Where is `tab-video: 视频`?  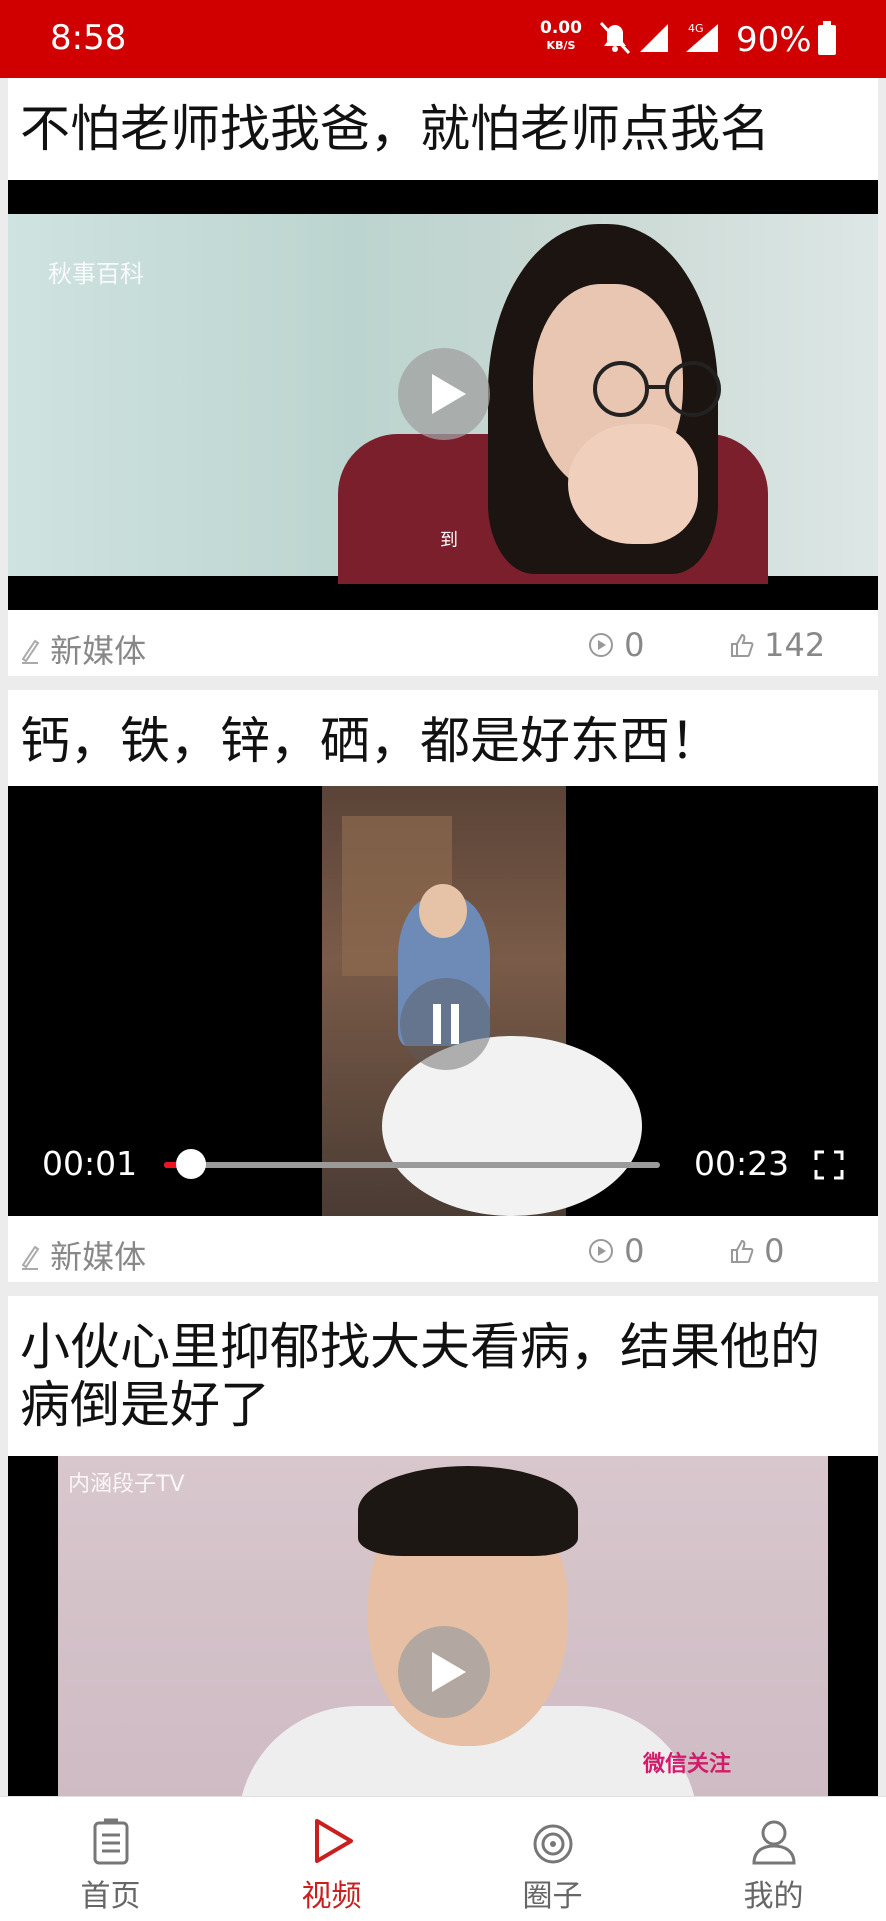
tab-video: 视频 is located at coordinates (331, 1859).